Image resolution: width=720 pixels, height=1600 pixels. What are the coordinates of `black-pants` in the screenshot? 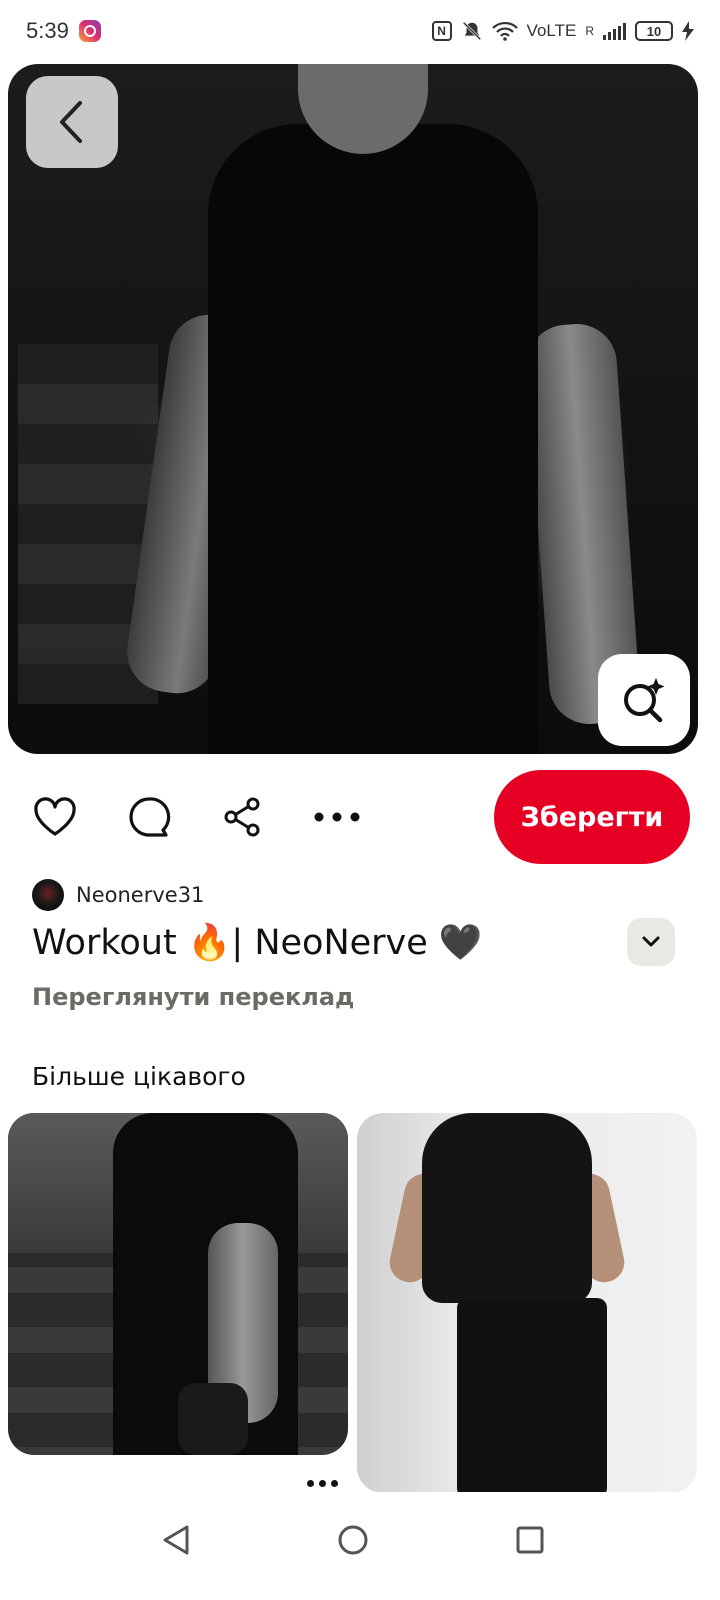 It's located at (532, 1395).